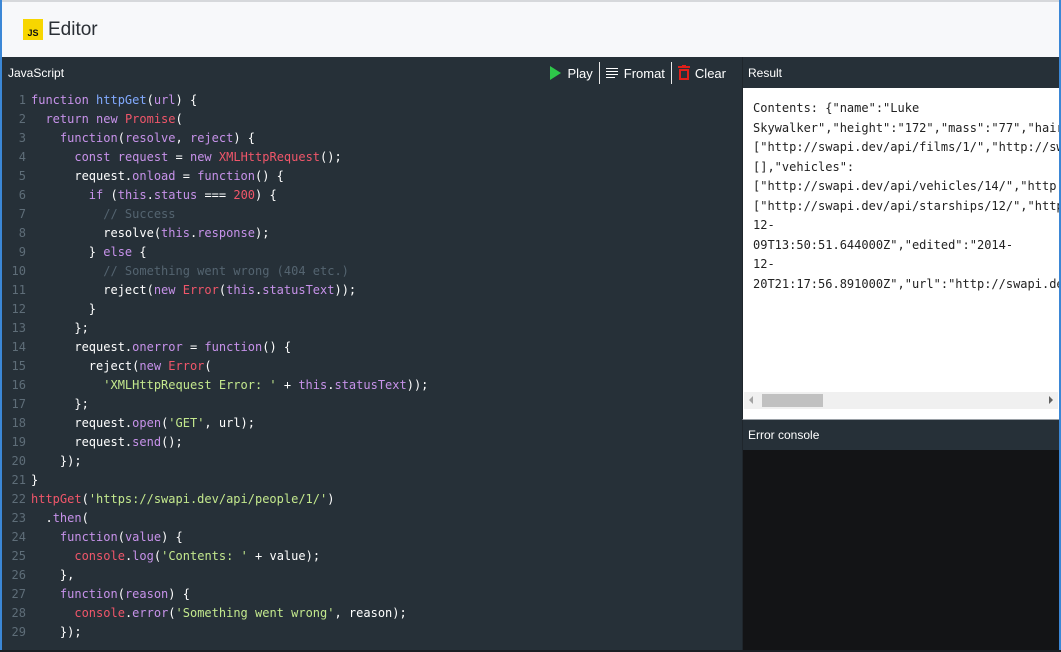 The image size is (1061, 652). What do you see at coordinates (18, 575) in the screenshot?
I see `line-number: 26` at bounding box center [18, 575].